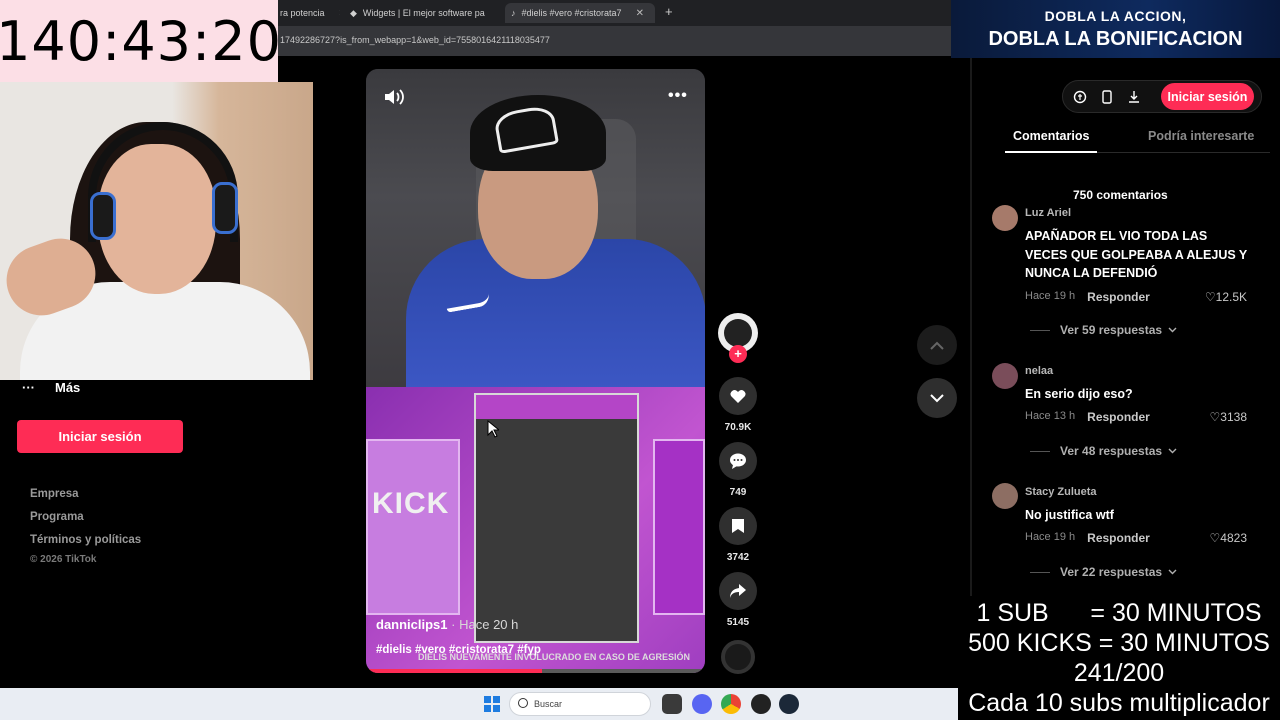 This screenshot has width=1280, height=720. I want to click on view-replies-button: Ver 22 respuestas, so click(1103, 572).